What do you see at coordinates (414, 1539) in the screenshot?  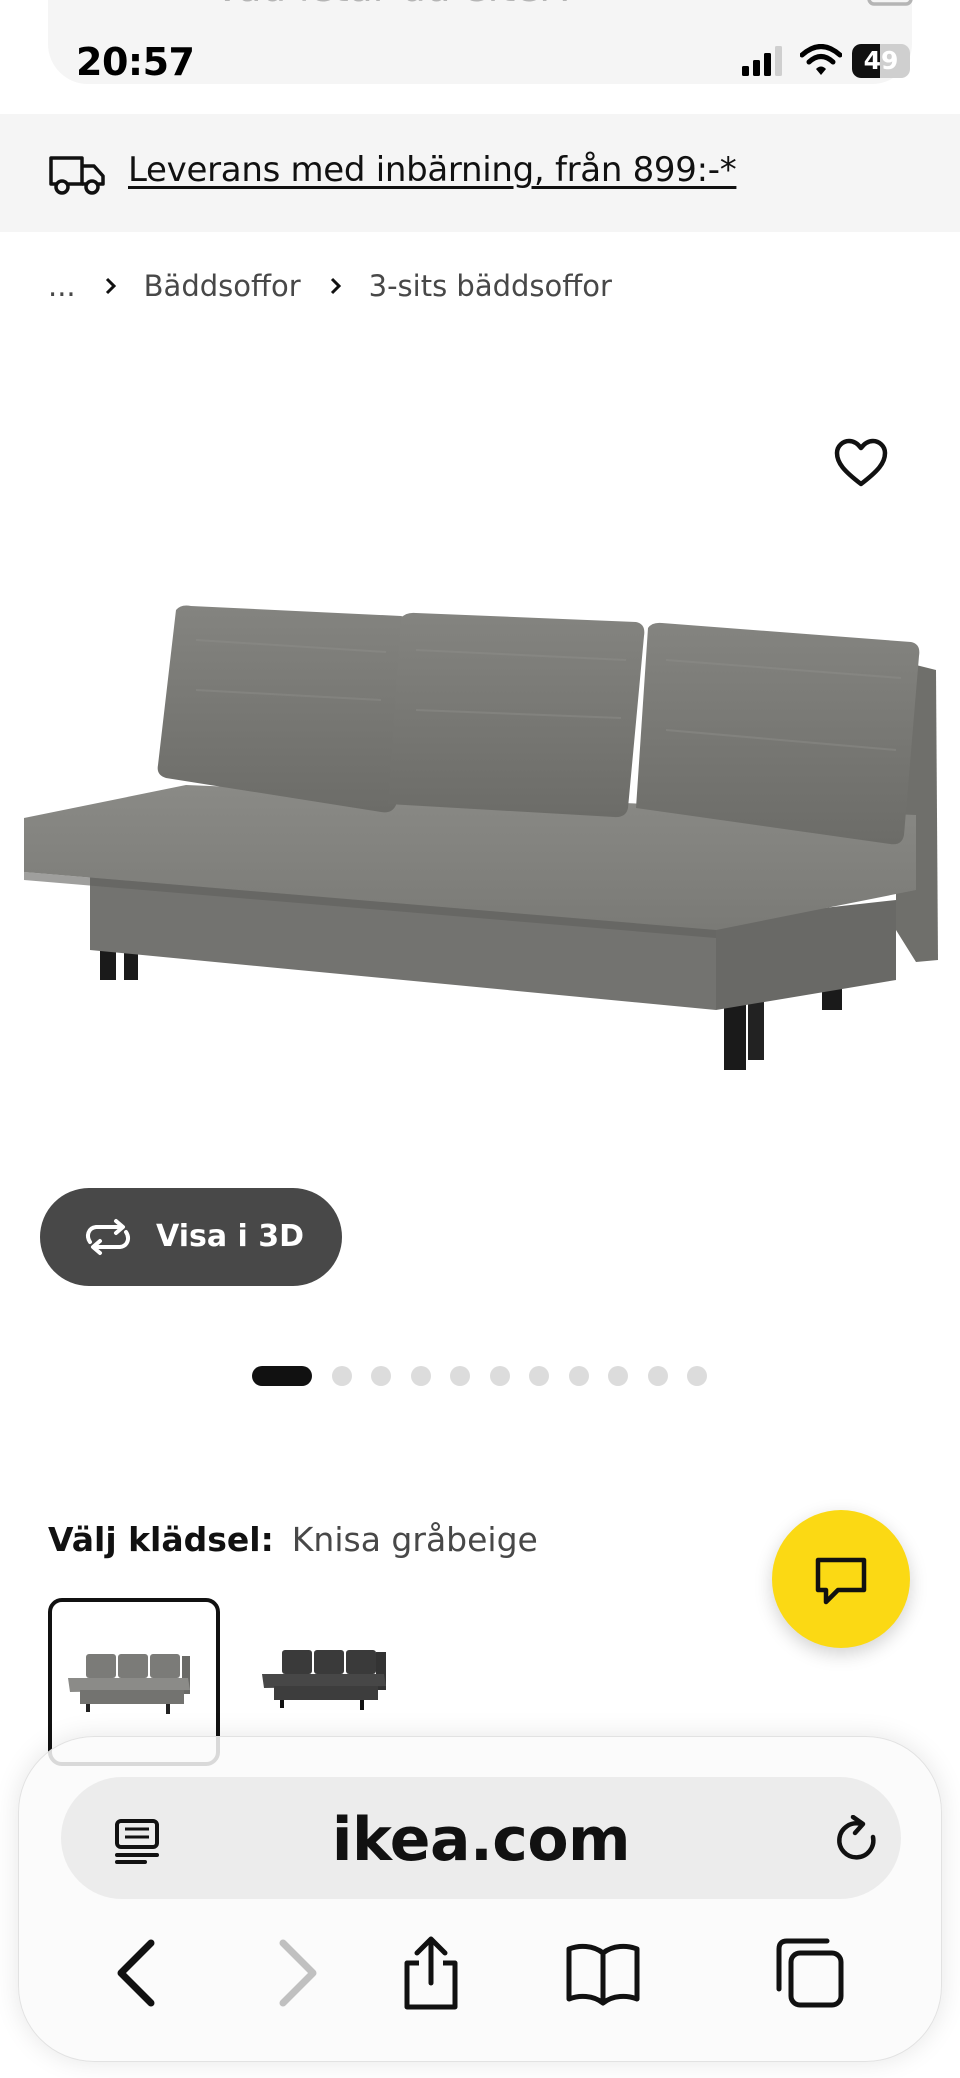 I see `variant-selected-value: Knisa gråbeige` at bounding box center [414, 1539].